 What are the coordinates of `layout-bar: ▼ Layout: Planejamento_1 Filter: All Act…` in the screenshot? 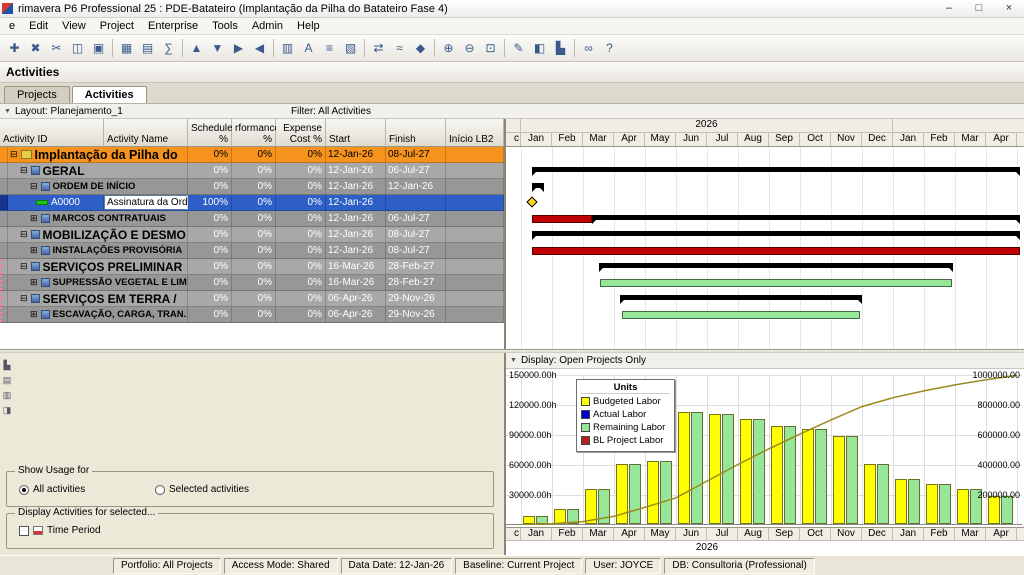 It's located at (512, 111).